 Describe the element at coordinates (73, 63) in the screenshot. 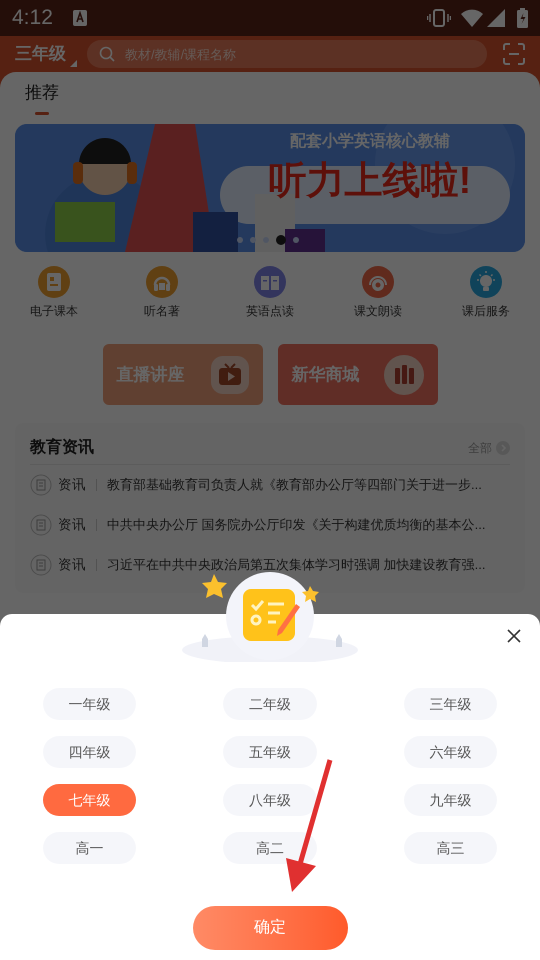

I see `caret-icon` at that location.